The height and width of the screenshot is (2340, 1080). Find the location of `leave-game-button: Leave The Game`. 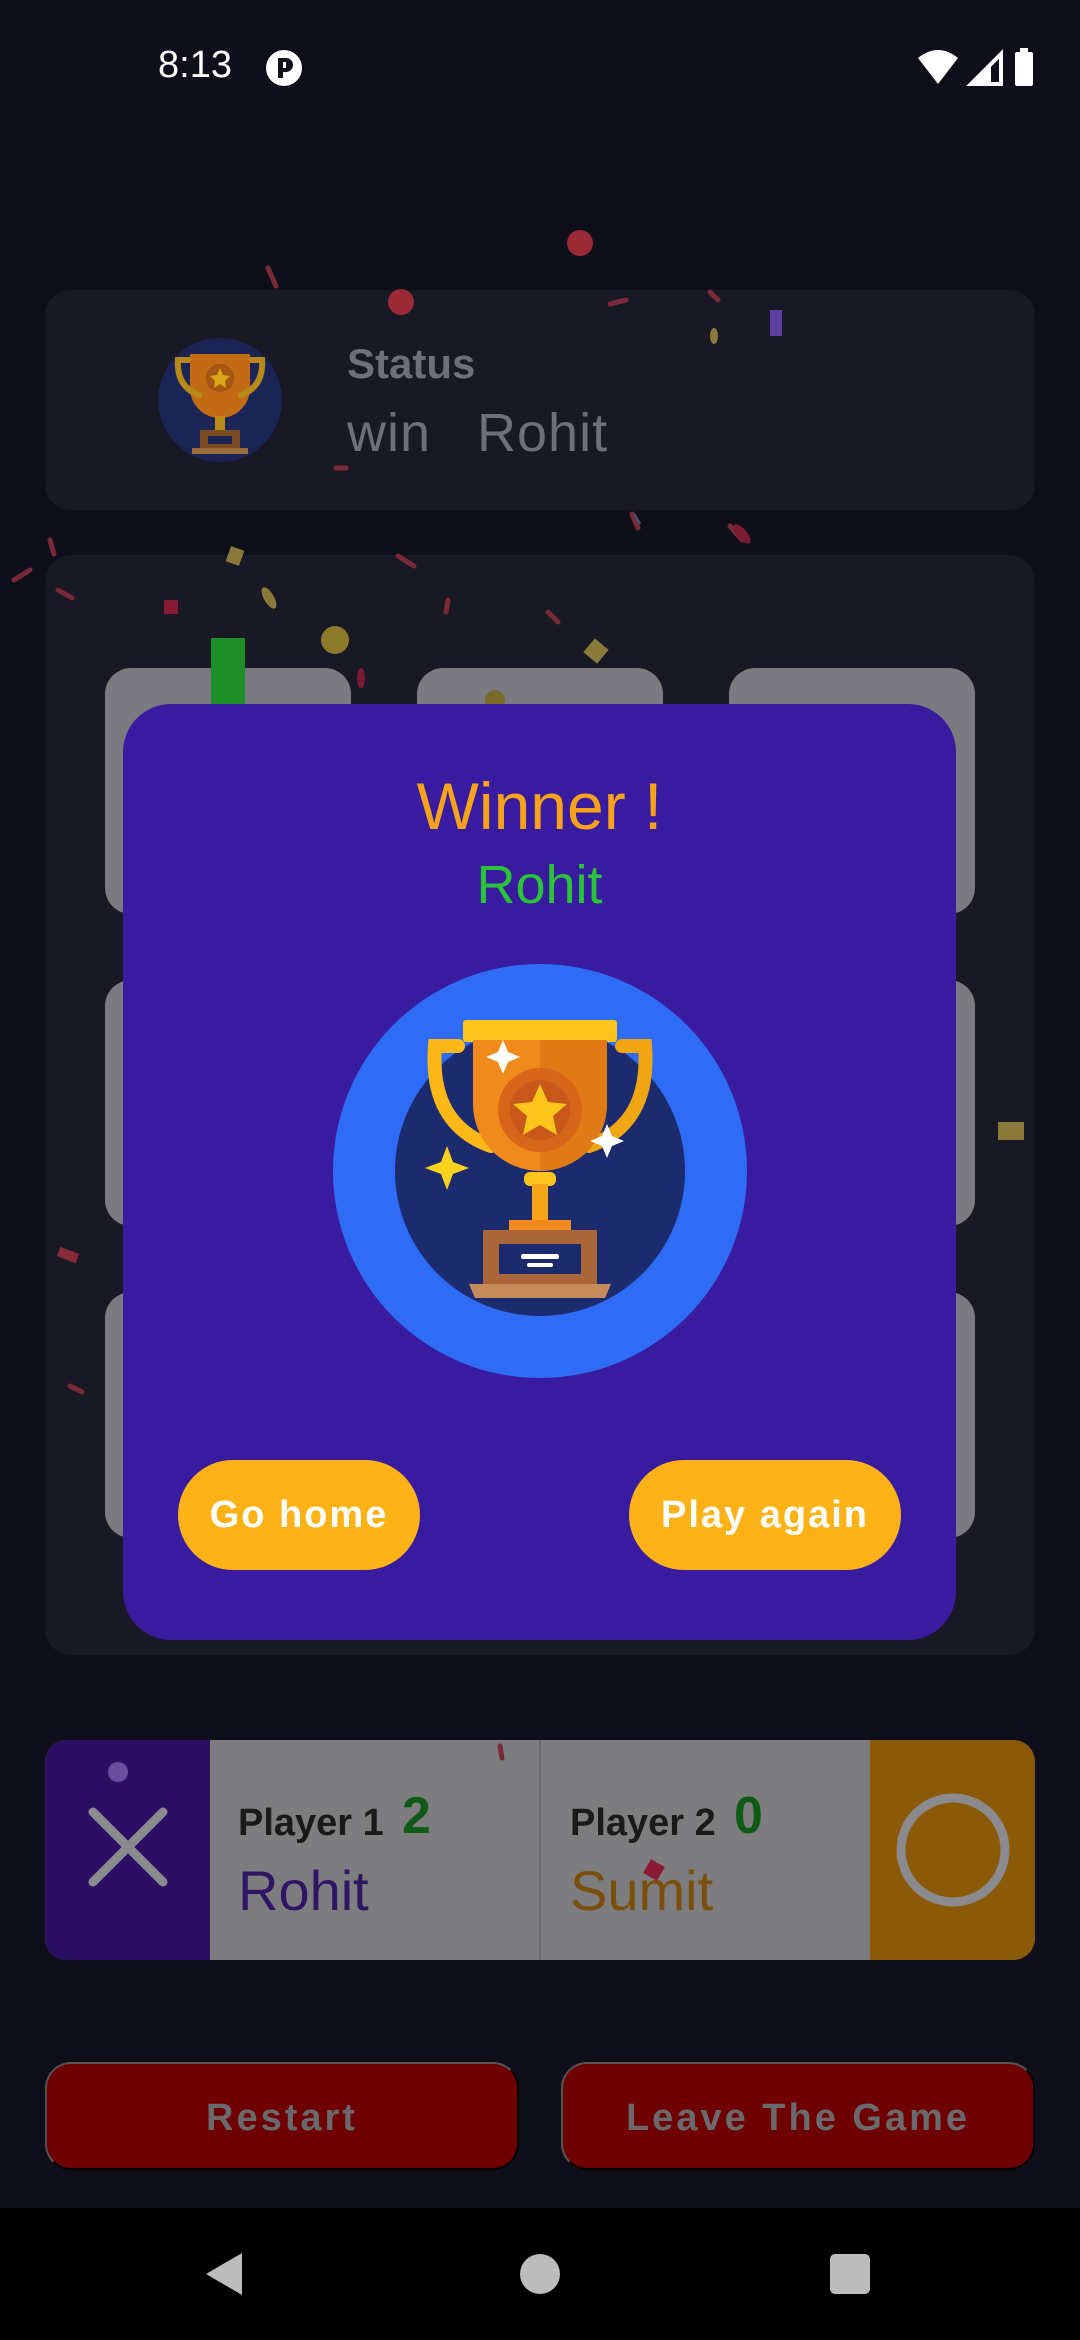

leave-game-button: Leave The Game is located at coordinates (798, 2116).